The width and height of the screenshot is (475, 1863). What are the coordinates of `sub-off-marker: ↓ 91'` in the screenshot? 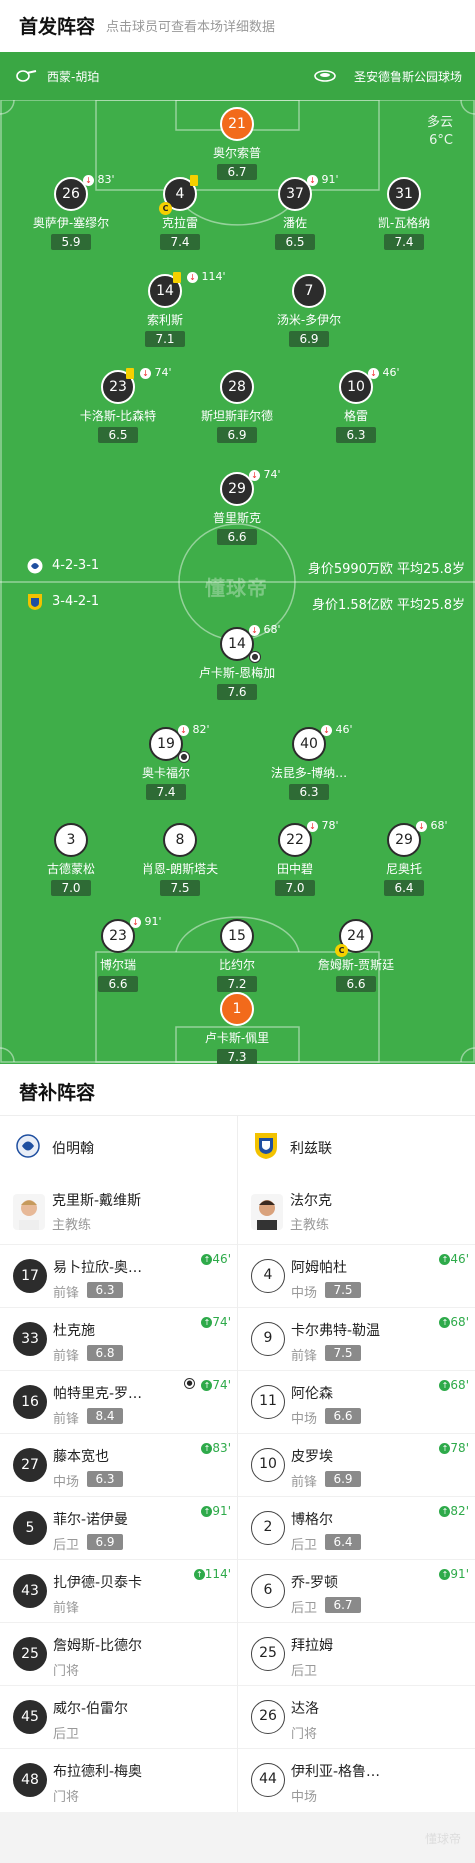 It's located at (146, 921).